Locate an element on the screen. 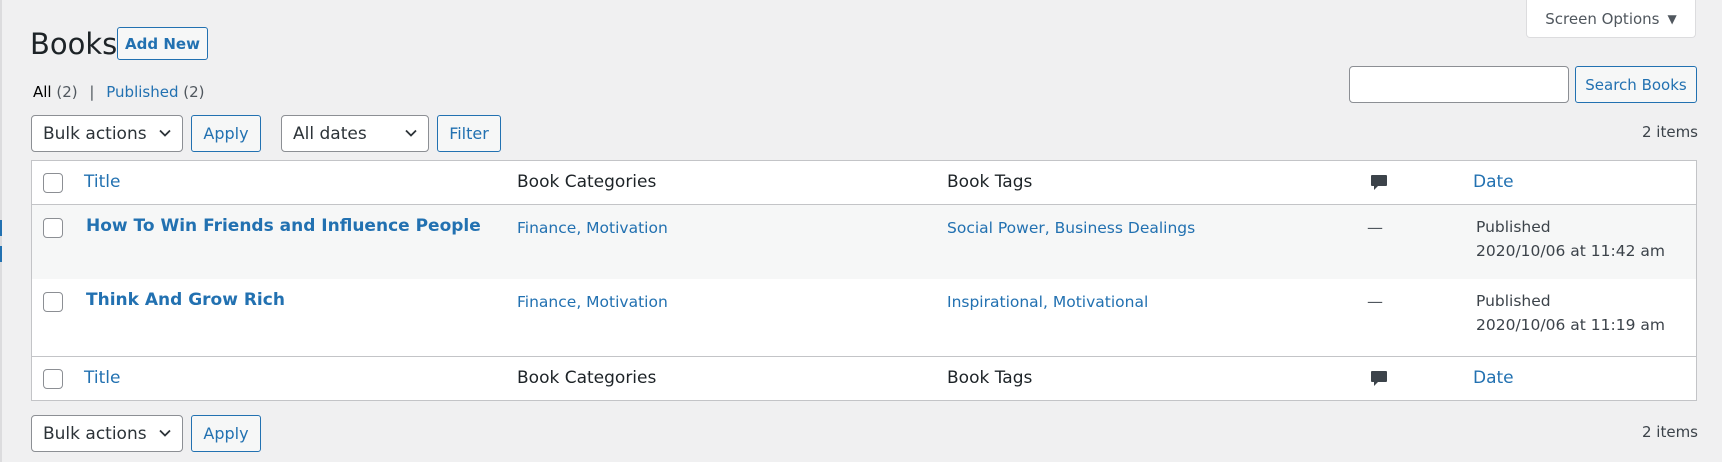 This screenshot has height=462, width=1722. page-title: Books is located at coordinates (74, 44).